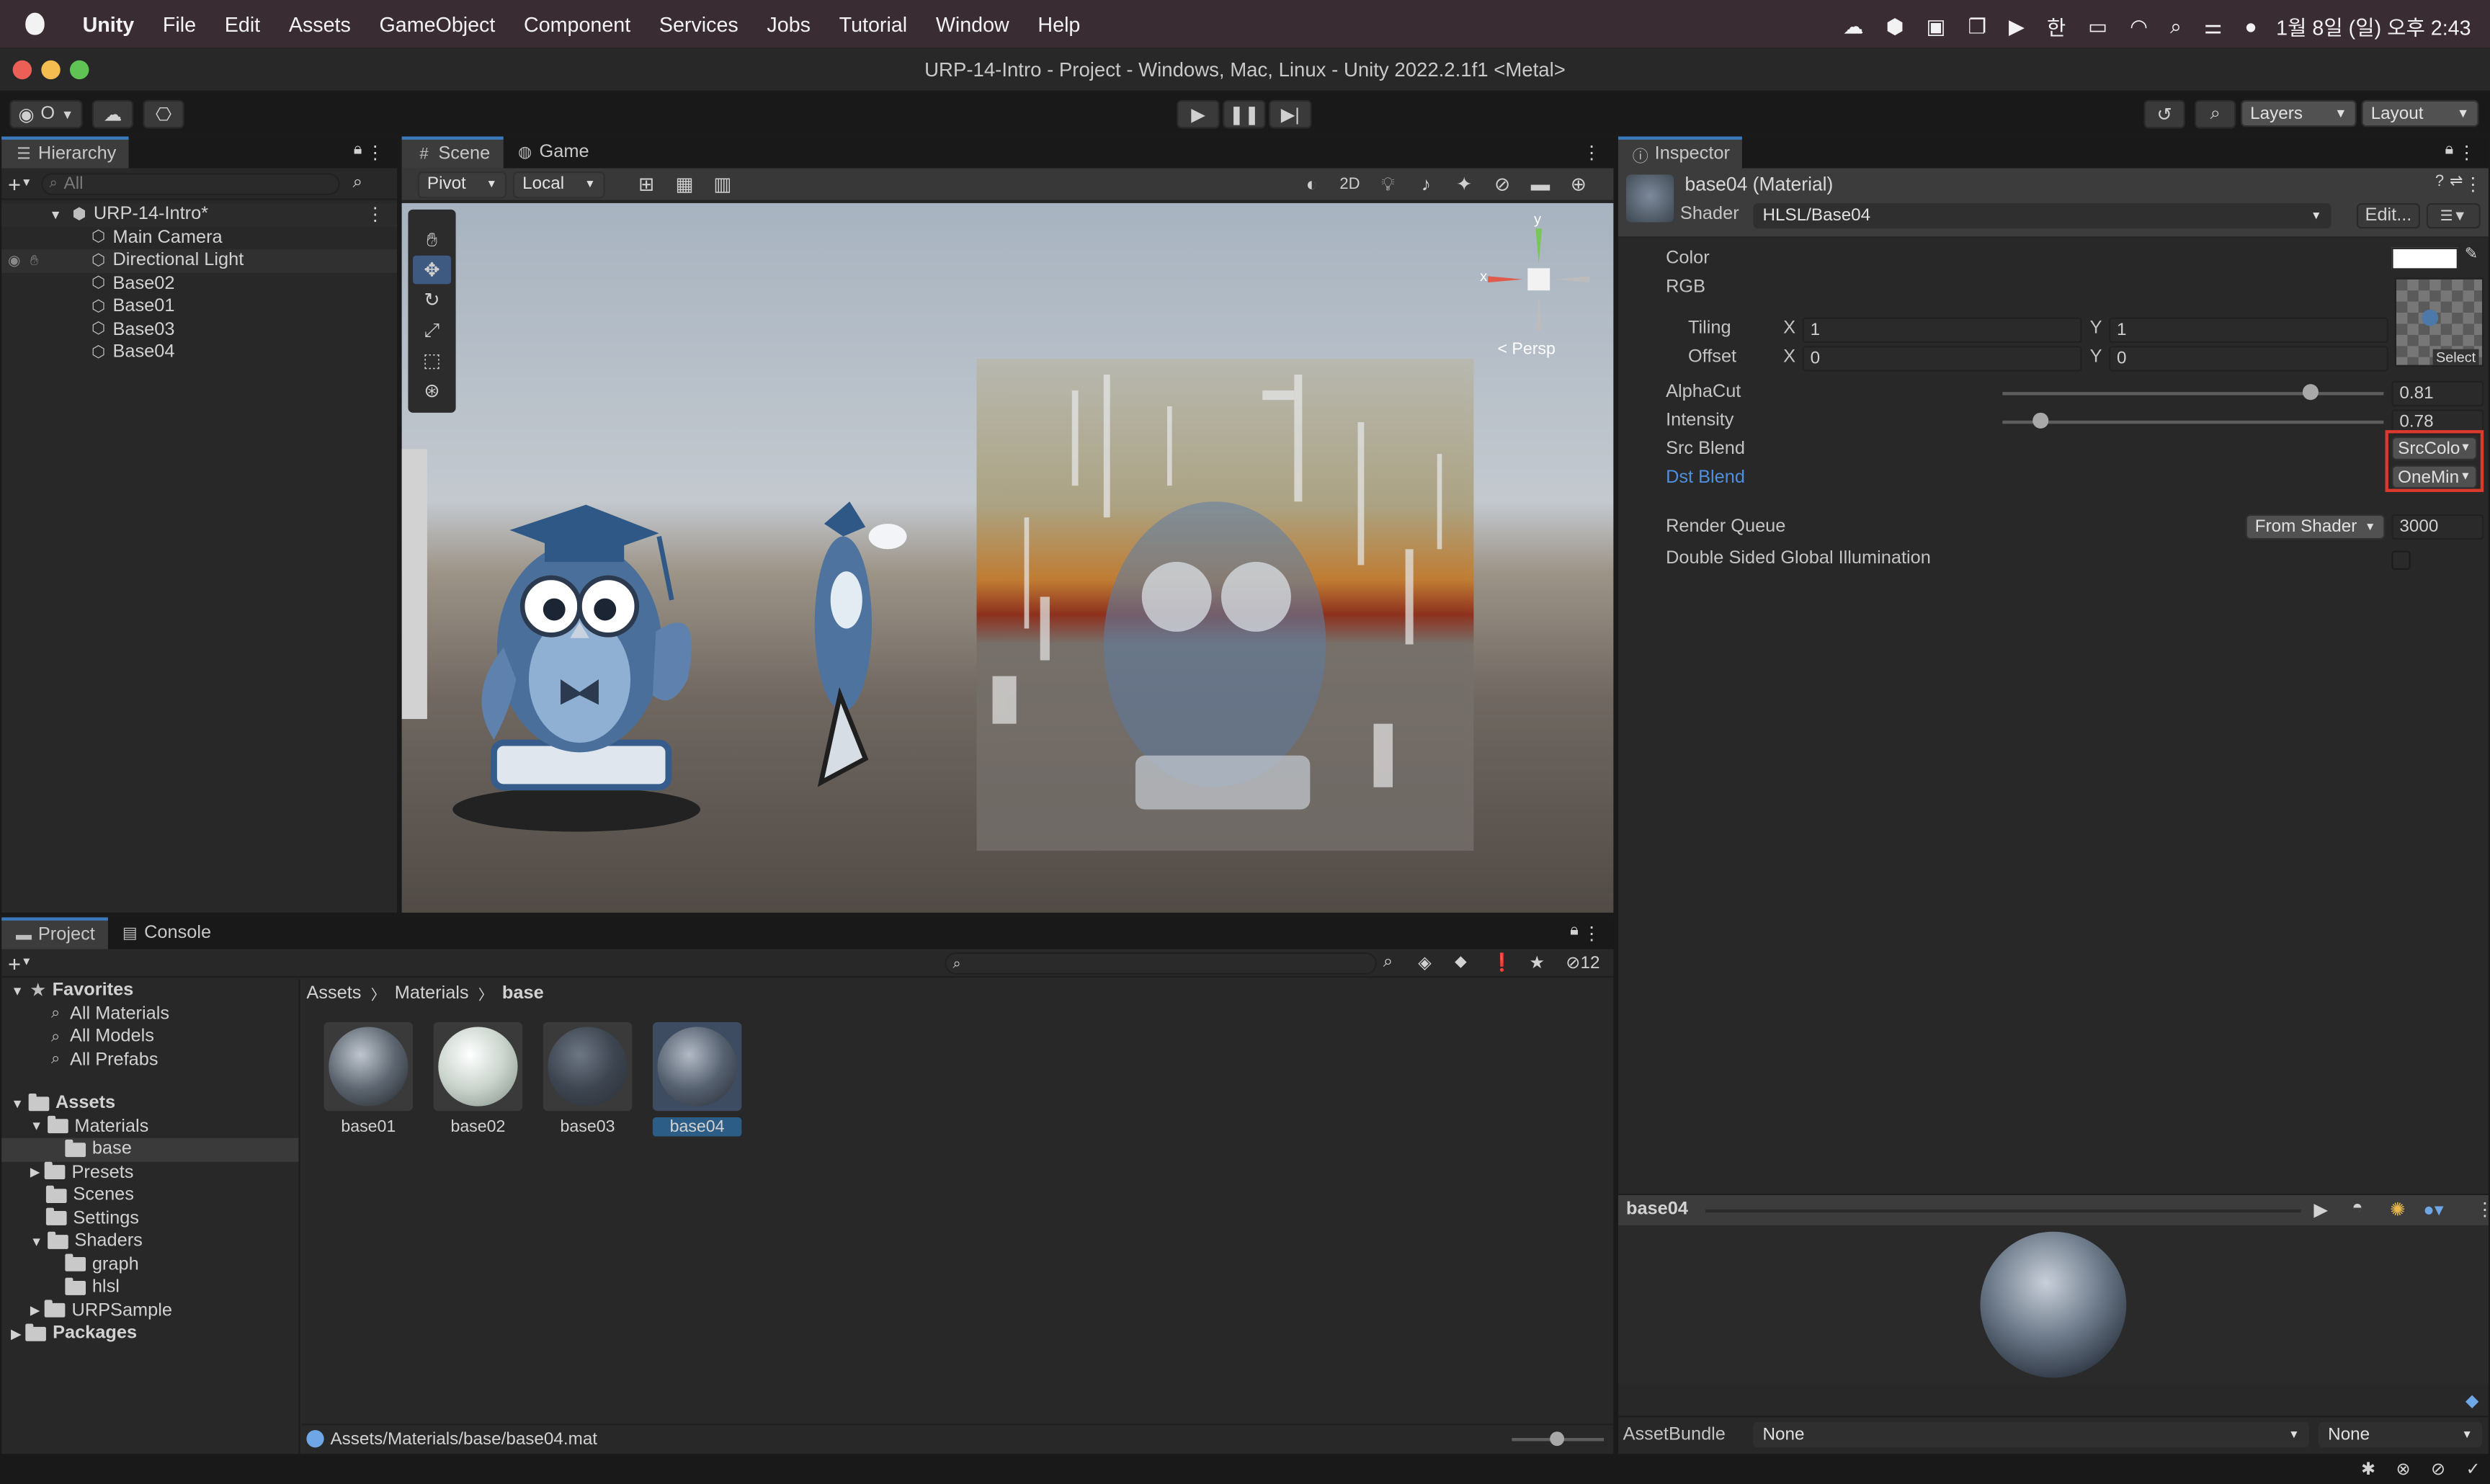 Image resolution: width=2490 pixels, height=1484 pixels. What do you see at coordinates (199, 214) in the screenshot?
I see `hierarchy-scene-root: ▼ ⬢ URP-14-Intro* ⋮` at bounding box center [199, 214].